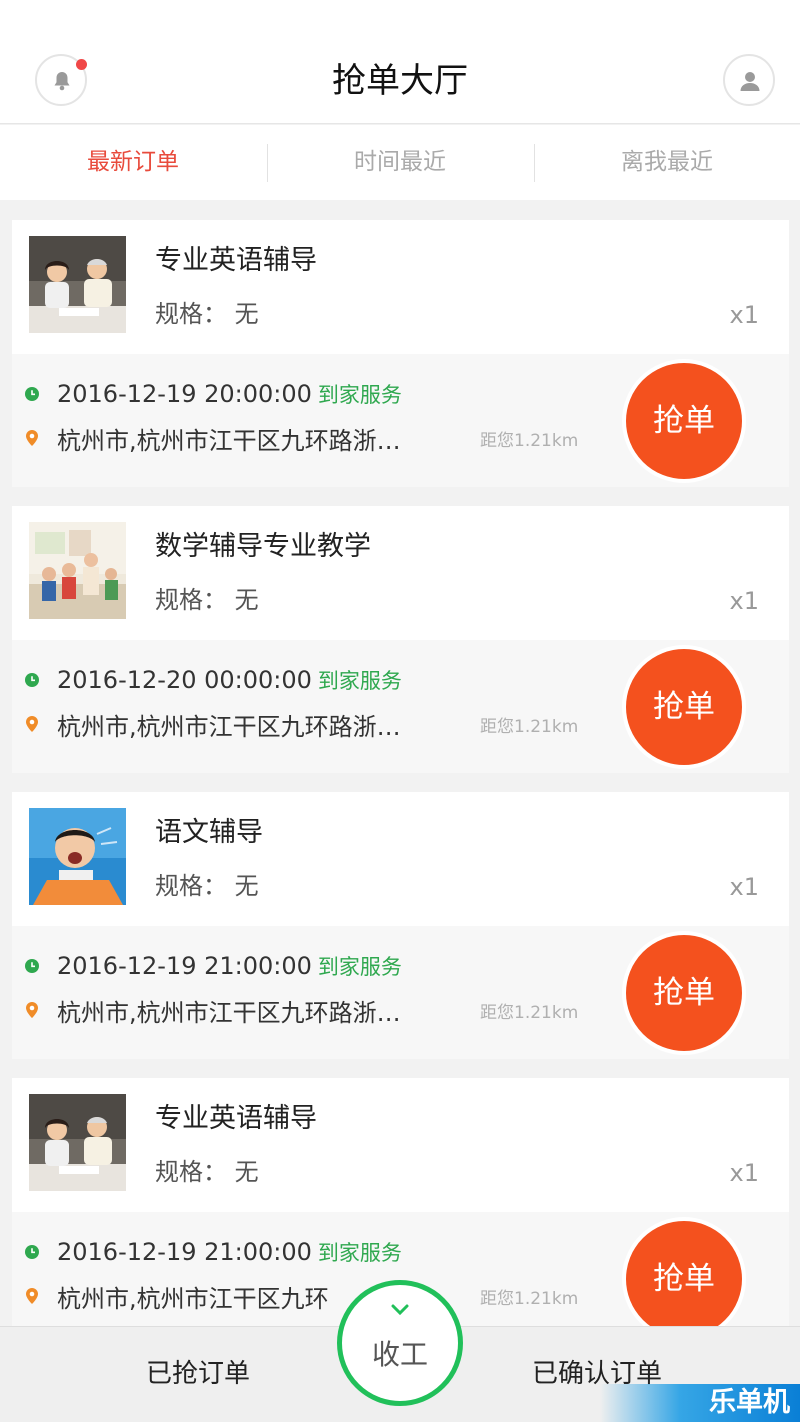 This screenshot has height=1422, width=800. What do you see at coordinates (667, 162) in the screenshot?
I see `tab-distance-nearest: 离我最近` at bounding box center [667, 162].